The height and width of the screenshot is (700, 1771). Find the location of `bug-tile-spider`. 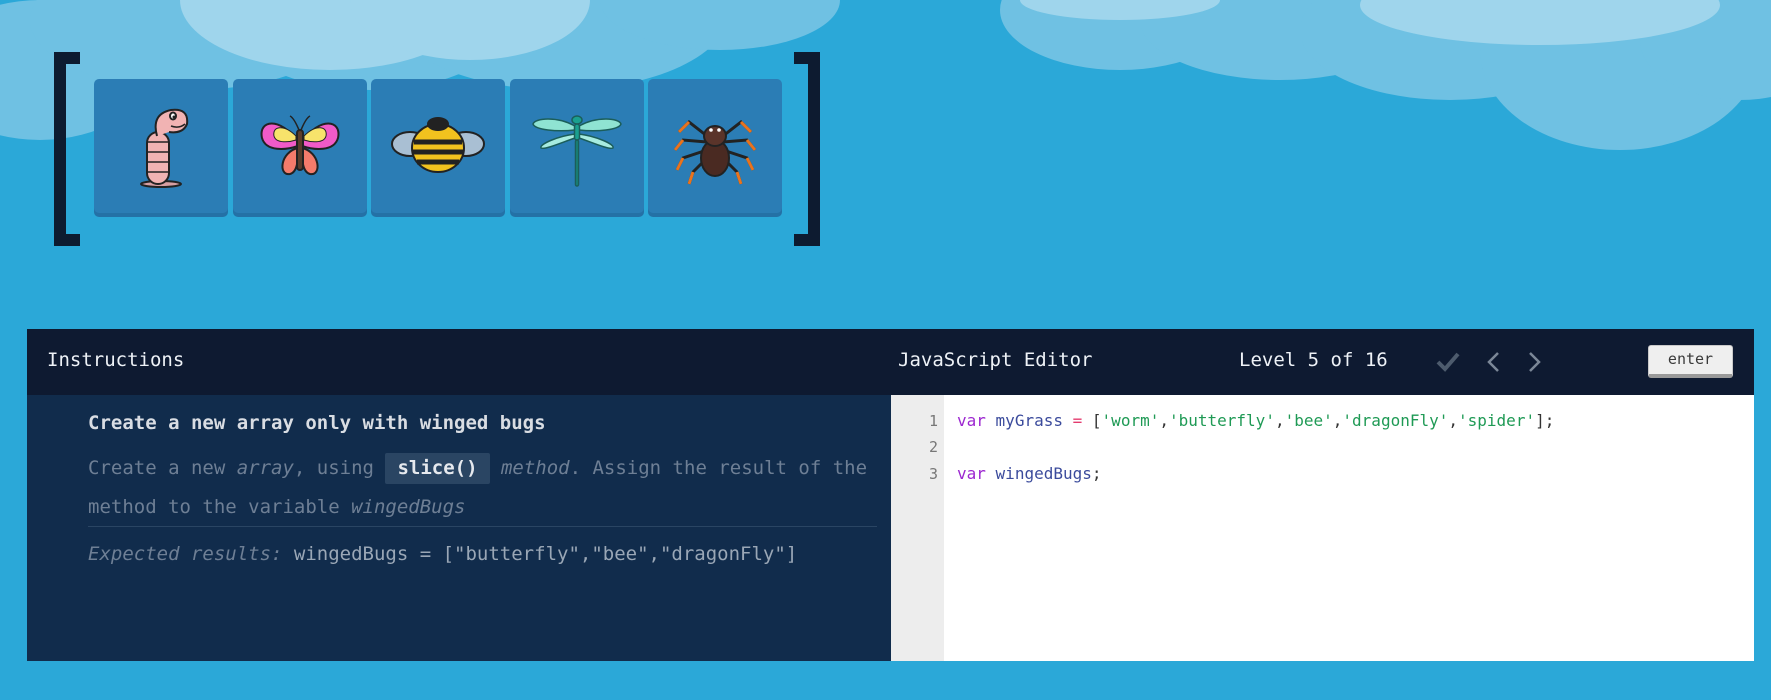

bug-tile-spider is located at coordinates (715, 146).